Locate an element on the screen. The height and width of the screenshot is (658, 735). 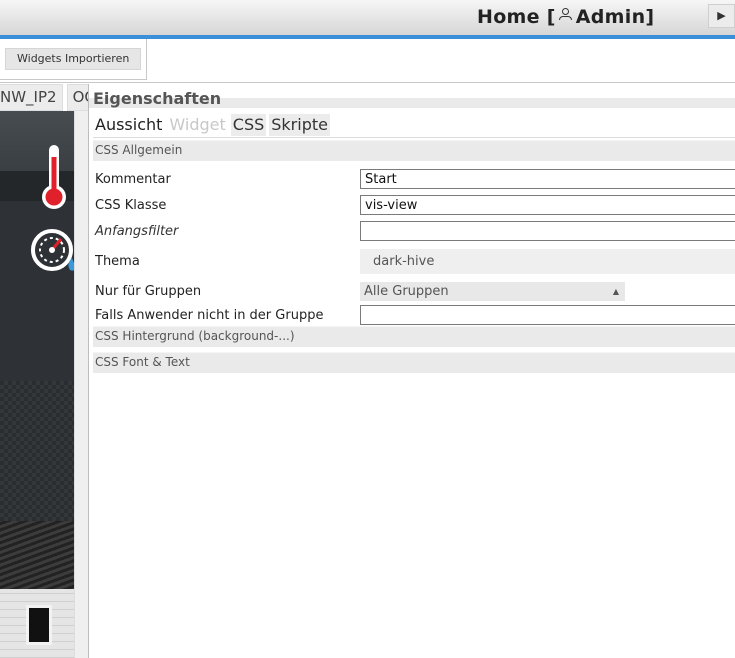
toolbar: Widgets Importieren is located at coordinates (73, 59).